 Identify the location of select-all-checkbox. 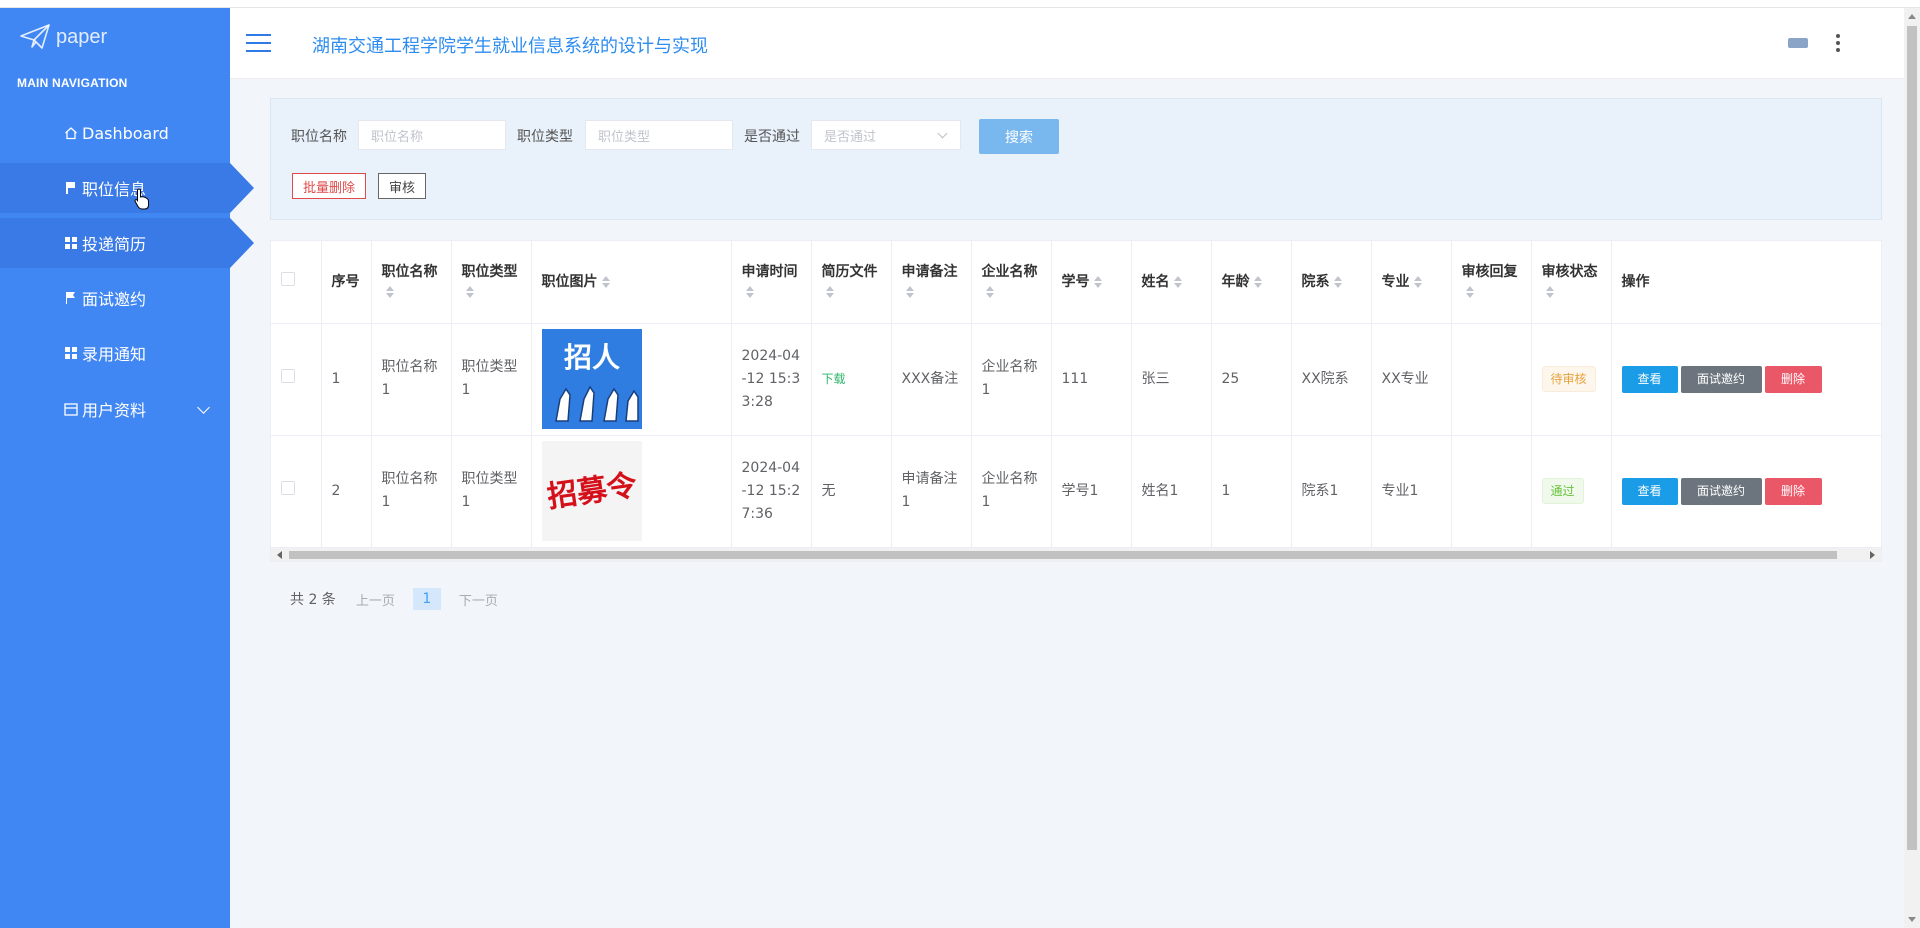
(288, 278).